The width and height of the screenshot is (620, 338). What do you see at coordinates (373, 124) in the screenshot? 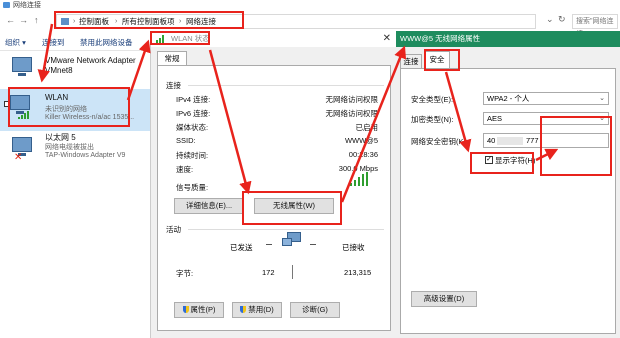
I see `arrow-to-properties-dialog` at bounding box center [373, 124].